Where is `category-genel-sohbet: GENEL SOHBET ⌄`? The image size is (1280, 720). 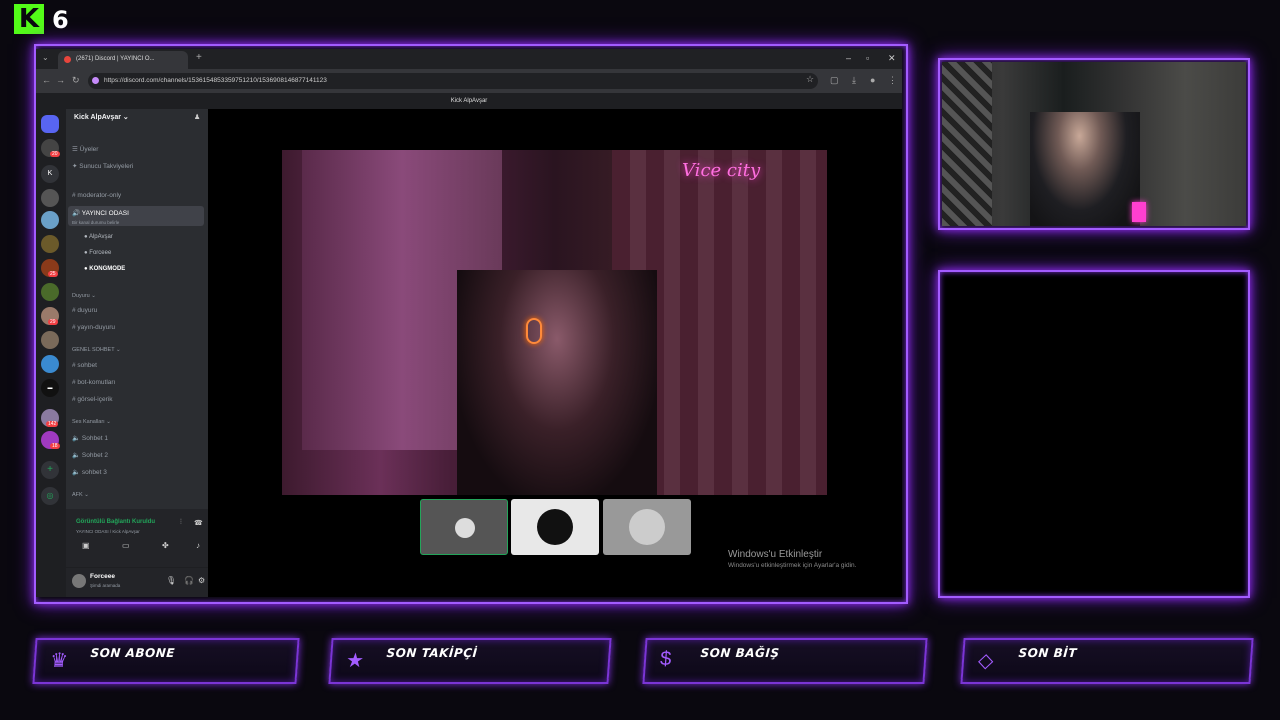
category-genel-sohbet: GENEL SOHBET ⌄ is located at coordinates (96, 350).